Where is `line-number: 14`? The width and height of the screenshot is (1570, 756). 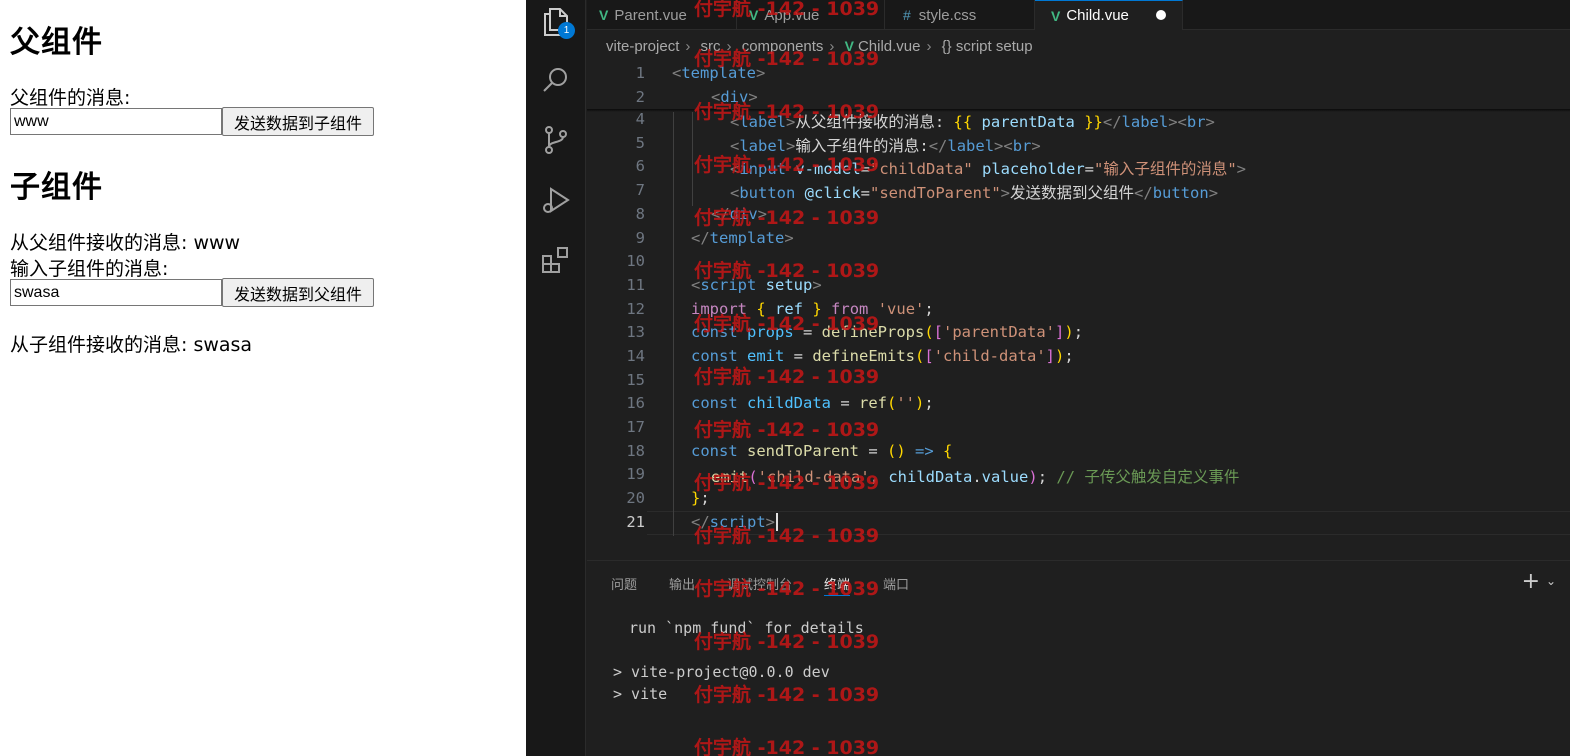 line-number: 14 is located at coordinates (635, 356).